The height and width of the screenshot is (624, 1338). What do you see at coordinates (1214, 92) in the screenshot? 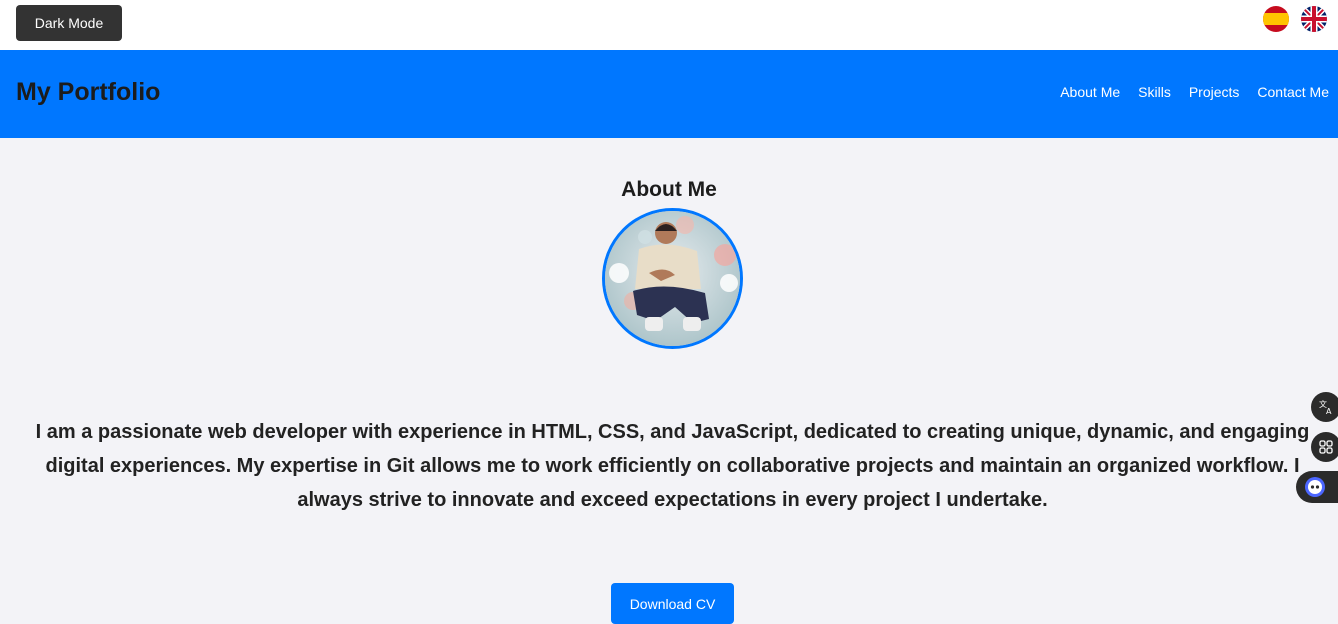
I see `nav-projects: Projects` at bounding box center [1214, 92].